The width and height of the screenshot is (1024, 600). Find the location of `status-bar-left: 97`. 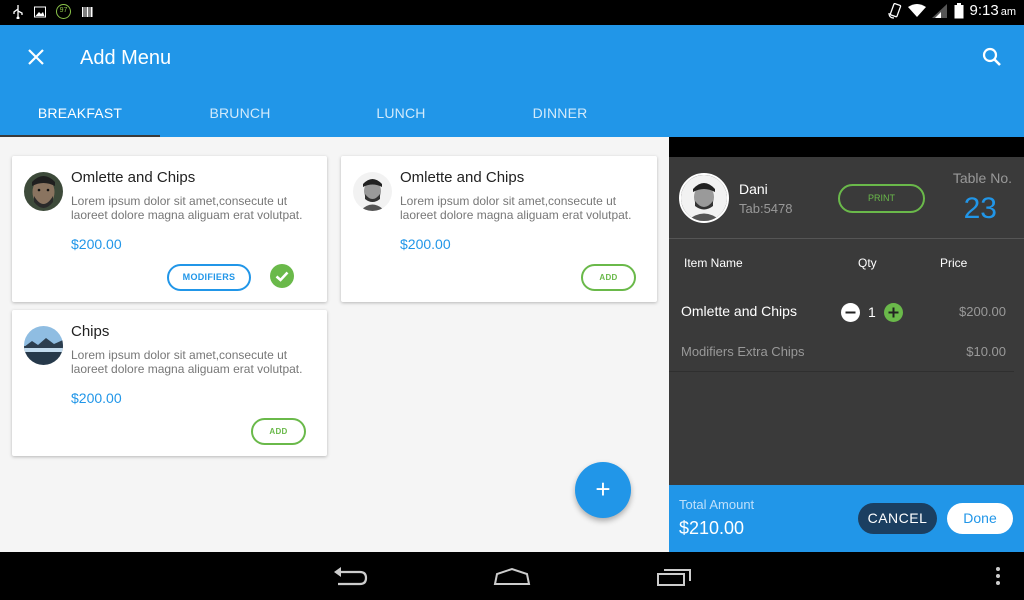

status-bar-left: 97 is located at coordinates (52, 11).